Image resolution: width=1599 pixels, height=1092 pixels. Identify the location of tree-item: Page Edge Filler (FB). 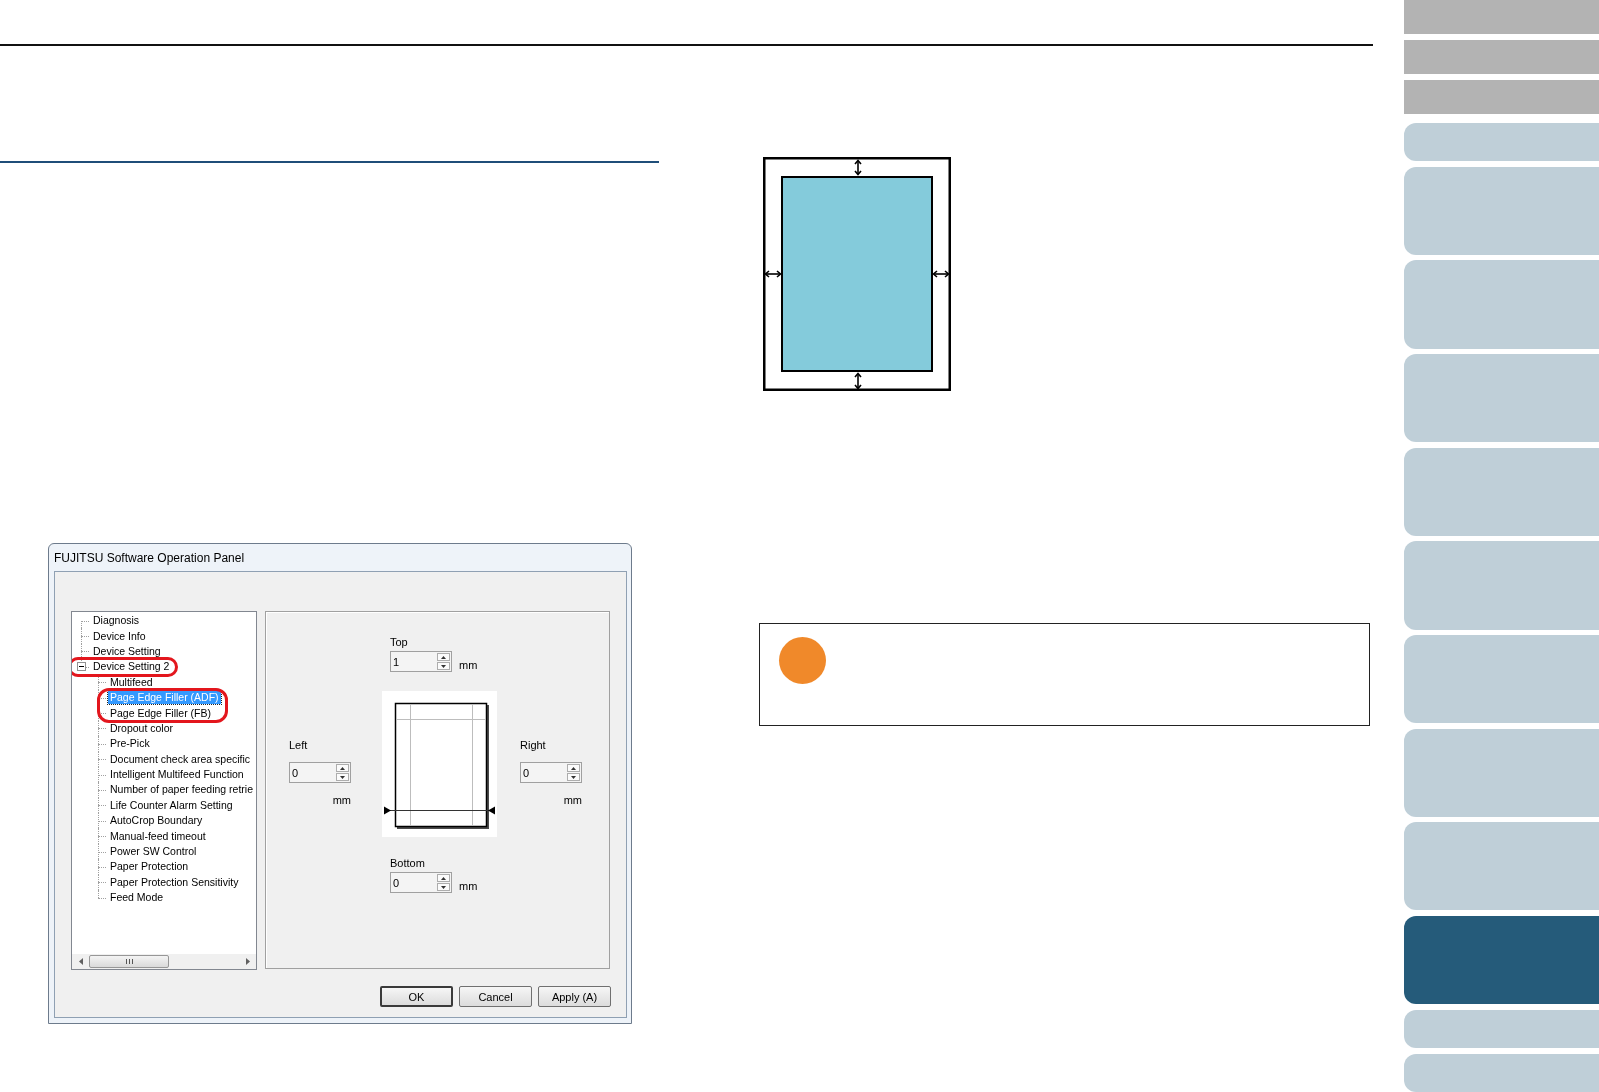
(160, 713).